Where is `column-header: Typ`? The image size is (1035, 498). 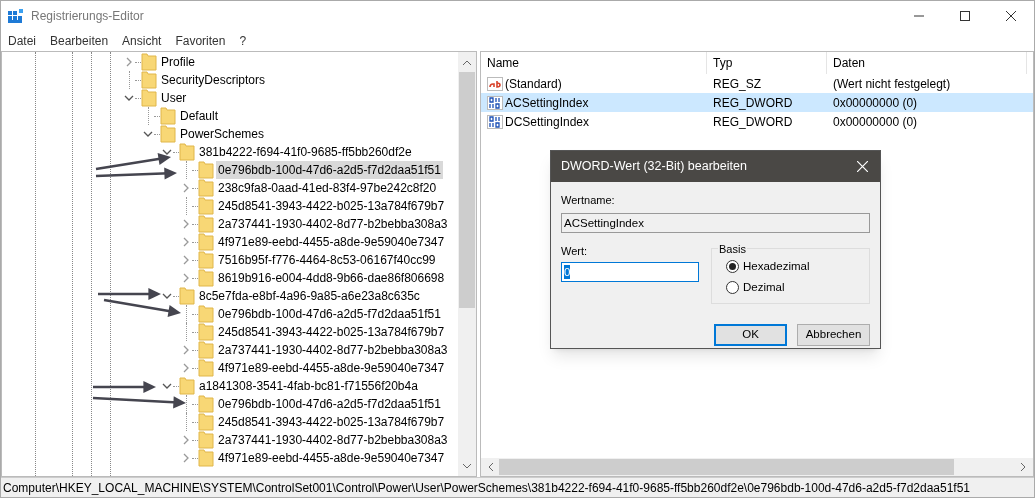 column-header: Typ is located at coordinates (767, 63).